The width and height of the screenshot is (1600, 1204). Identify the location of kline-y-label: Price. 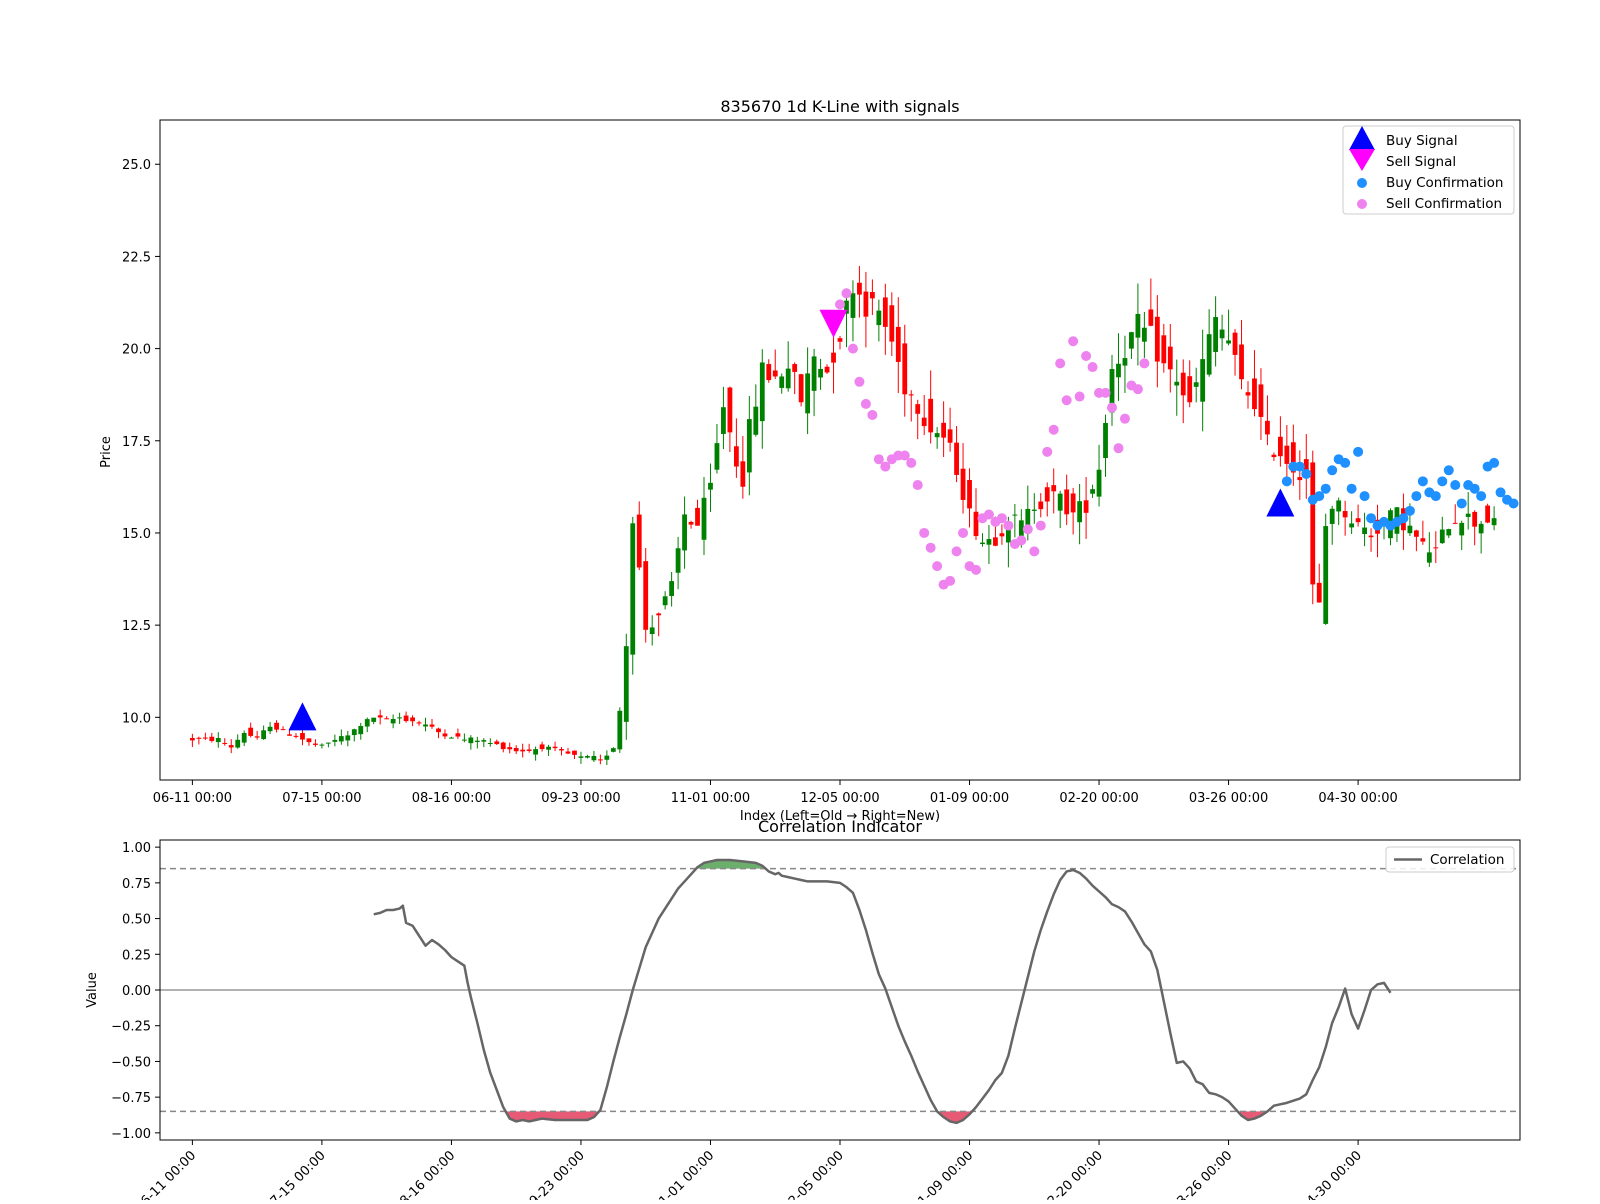
(106, 452).